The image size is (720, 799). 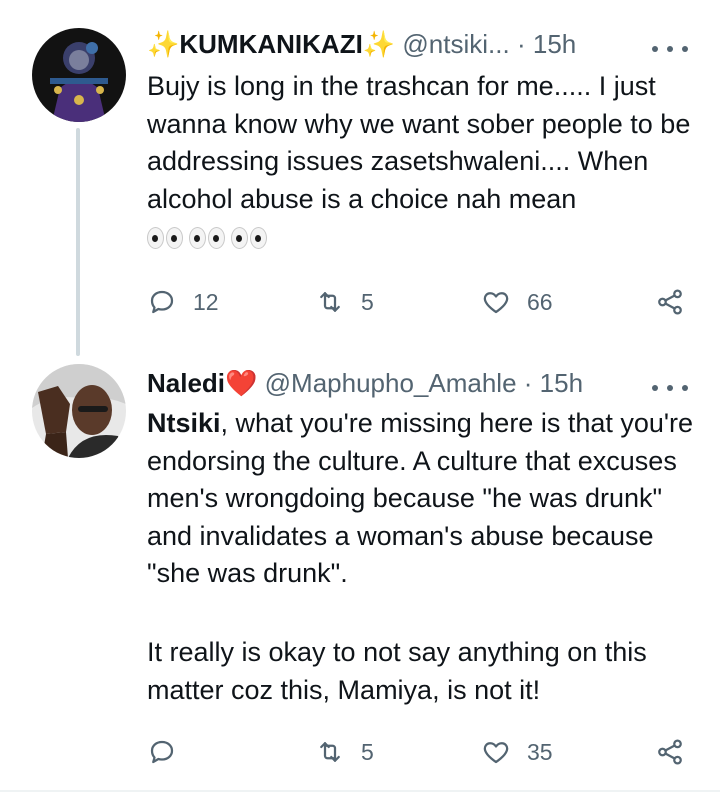 What do you see at coordinates (78, 242) in the screenshot?
I see `thread-line` at bounding box center [78, 242].